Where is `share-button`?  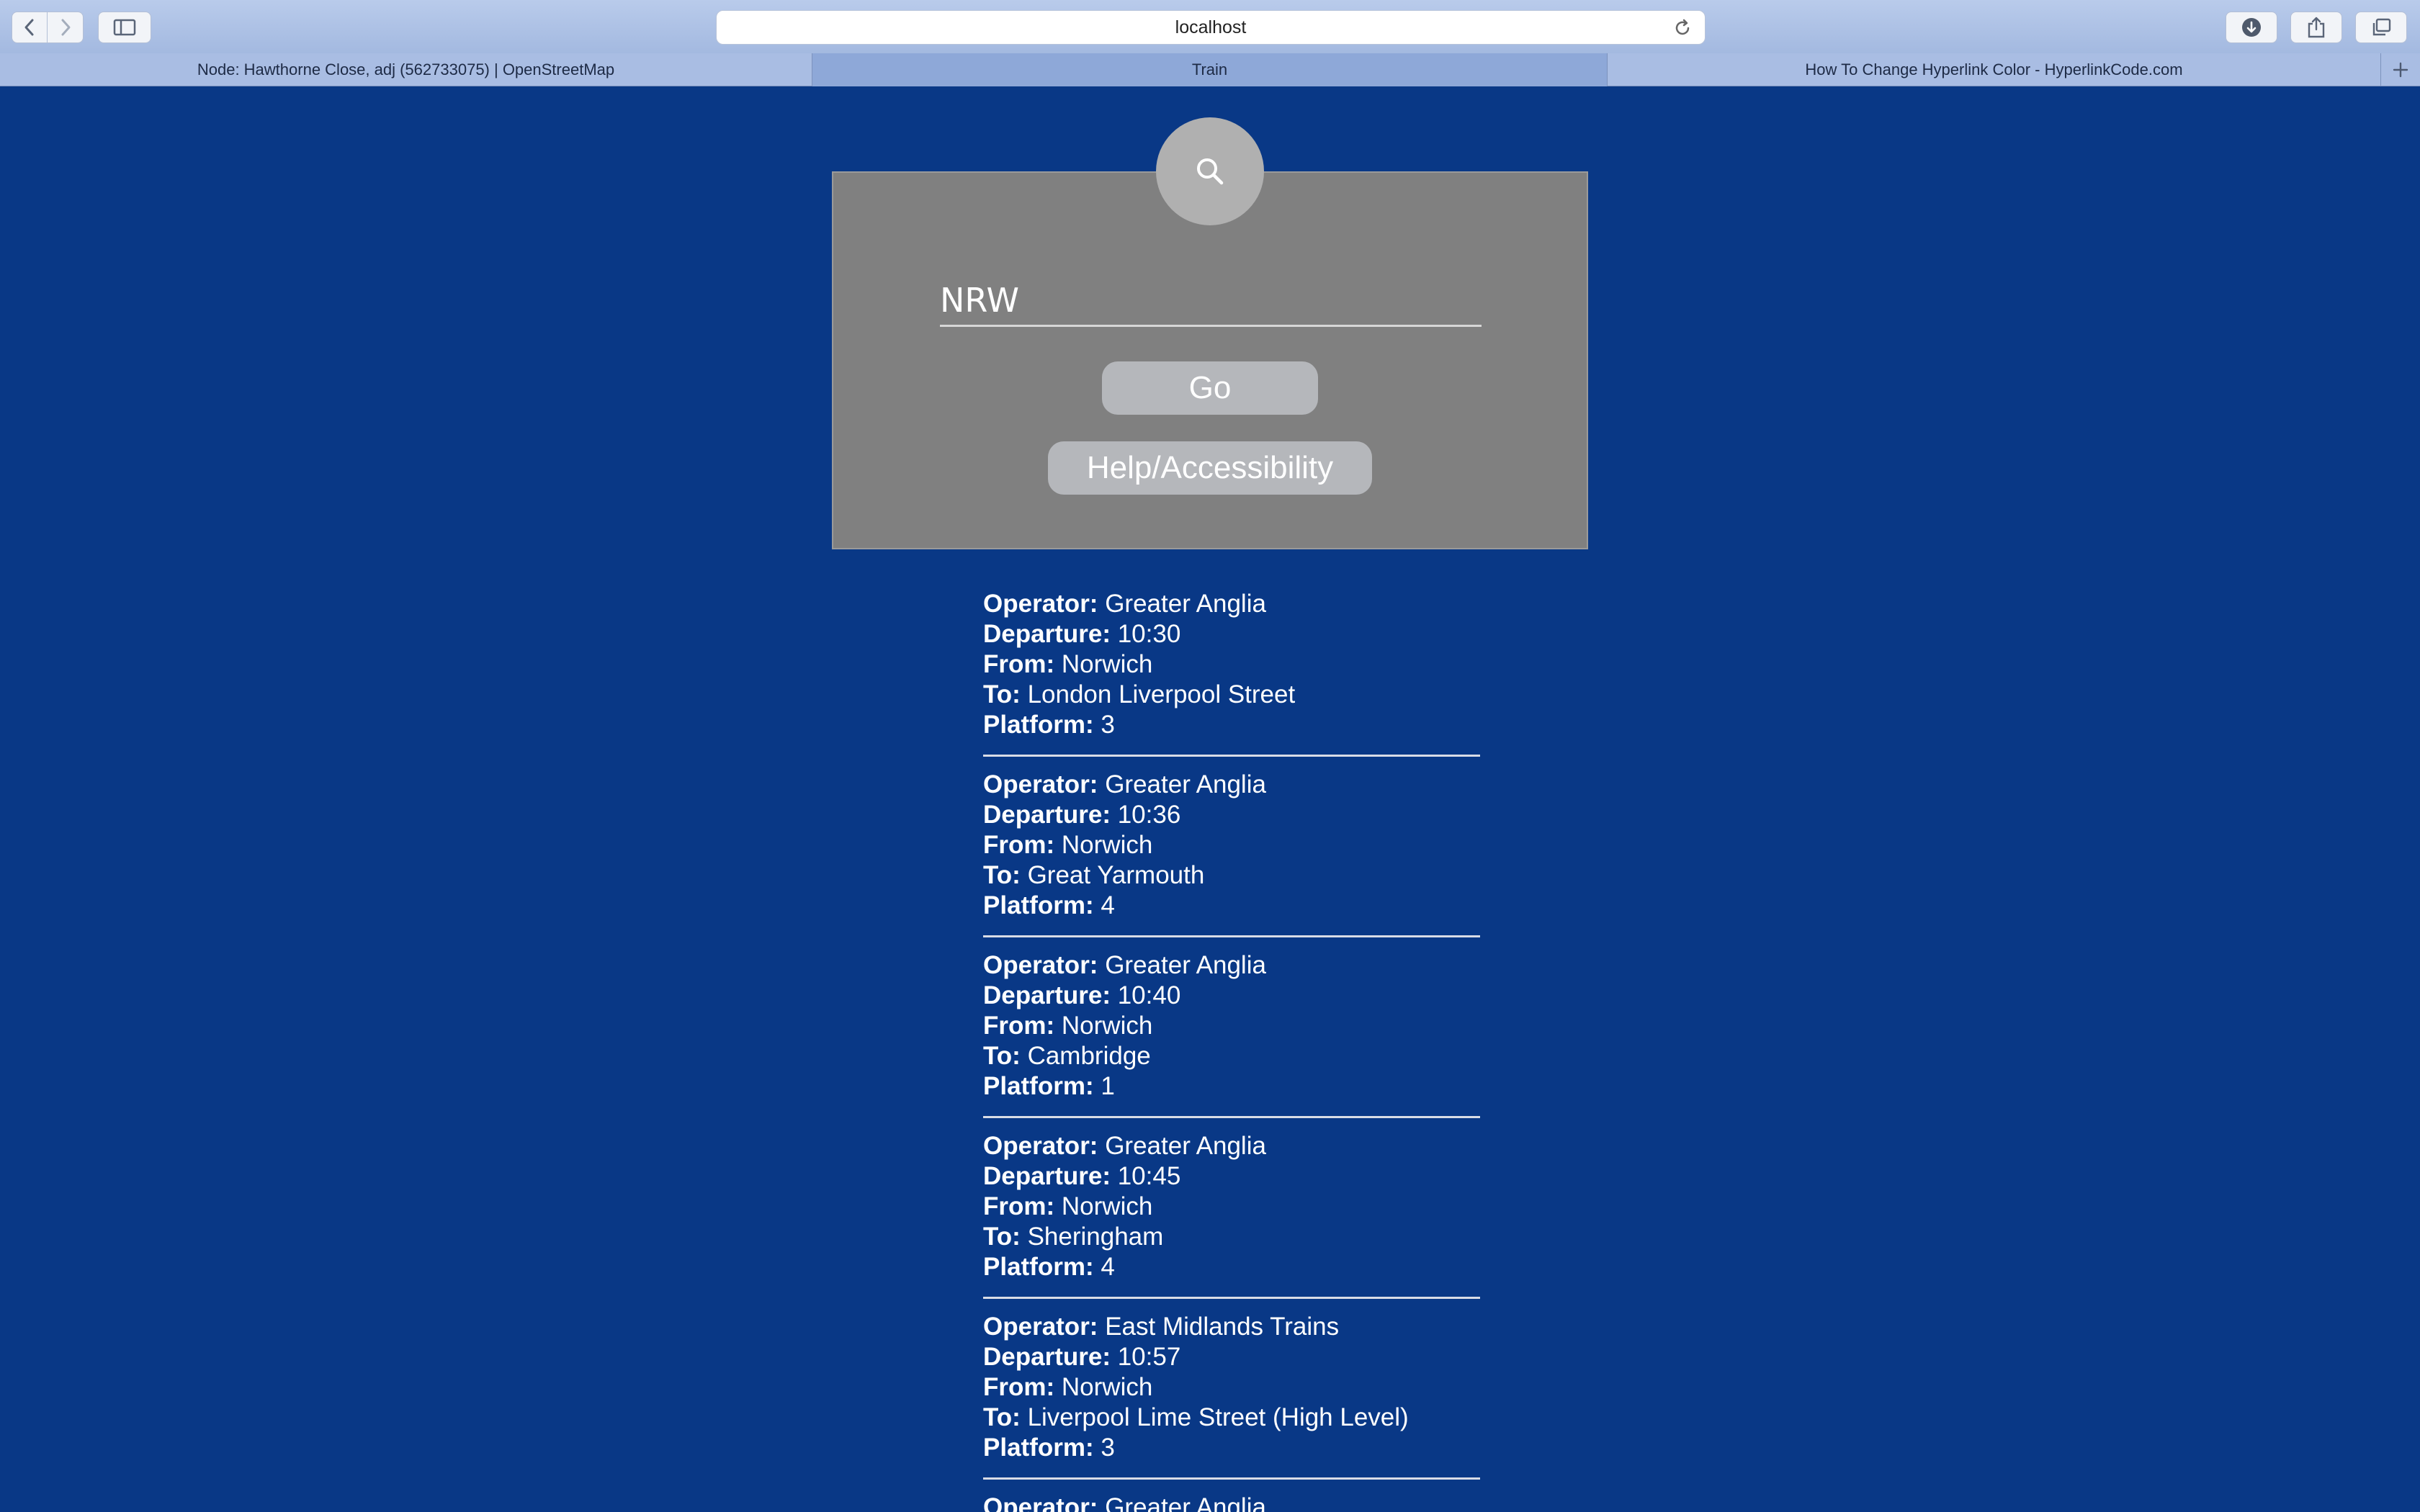 share-button is located at coordinates (2316, 27).